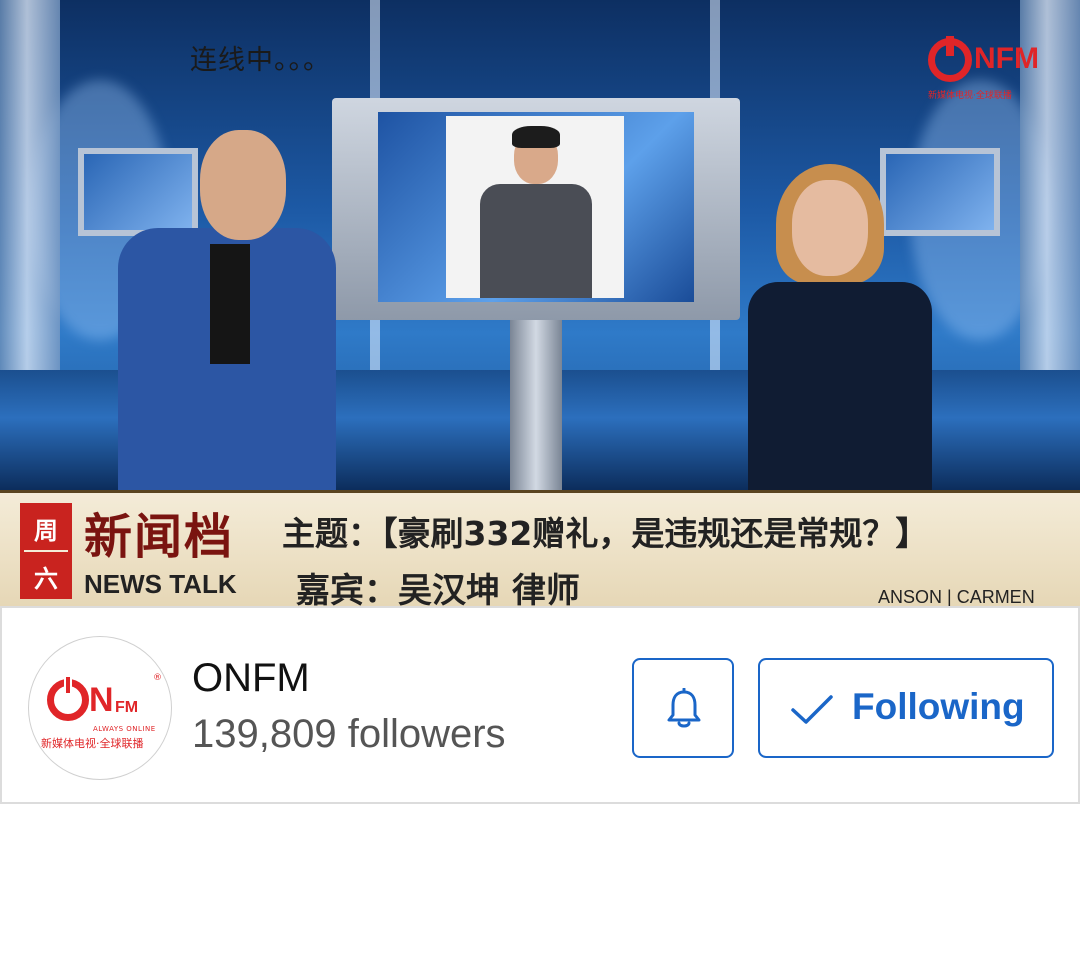  I want to click on onfm-corner-logo: NFM 新媒体电视·全球联播, so click(986, 71).